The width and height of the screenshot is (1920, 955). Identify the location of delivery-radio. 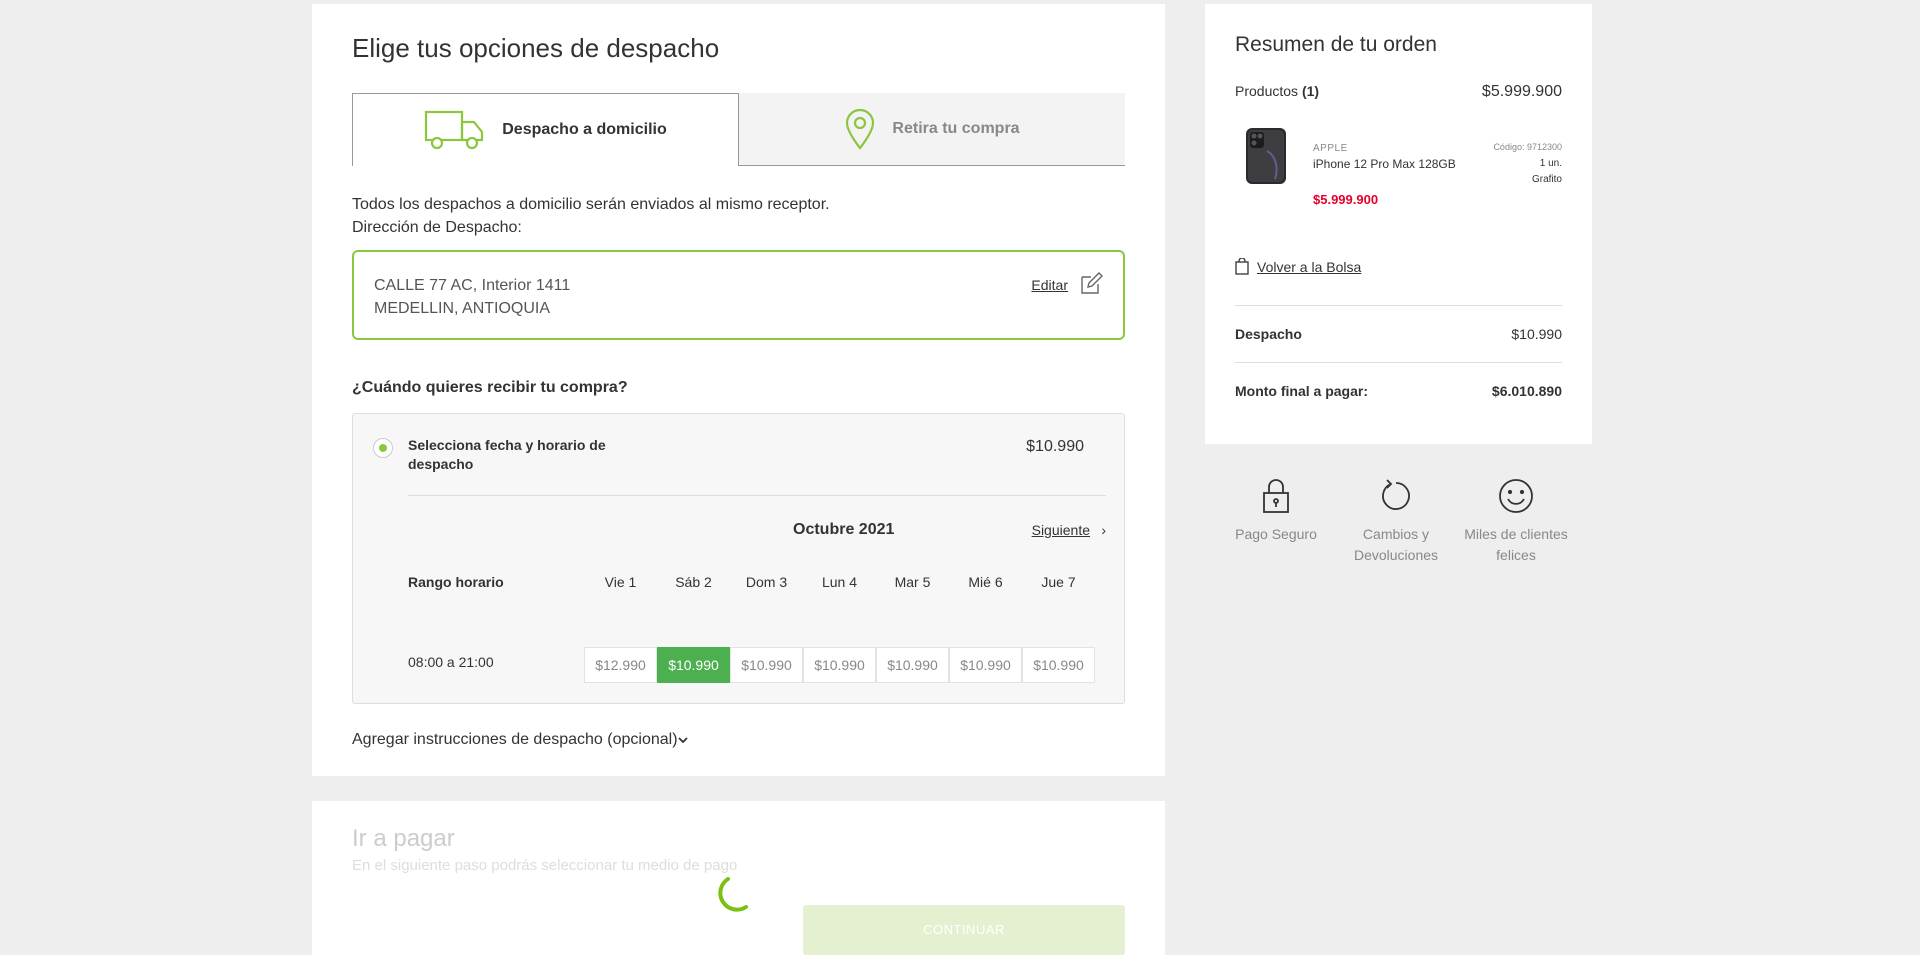
(383, 448).